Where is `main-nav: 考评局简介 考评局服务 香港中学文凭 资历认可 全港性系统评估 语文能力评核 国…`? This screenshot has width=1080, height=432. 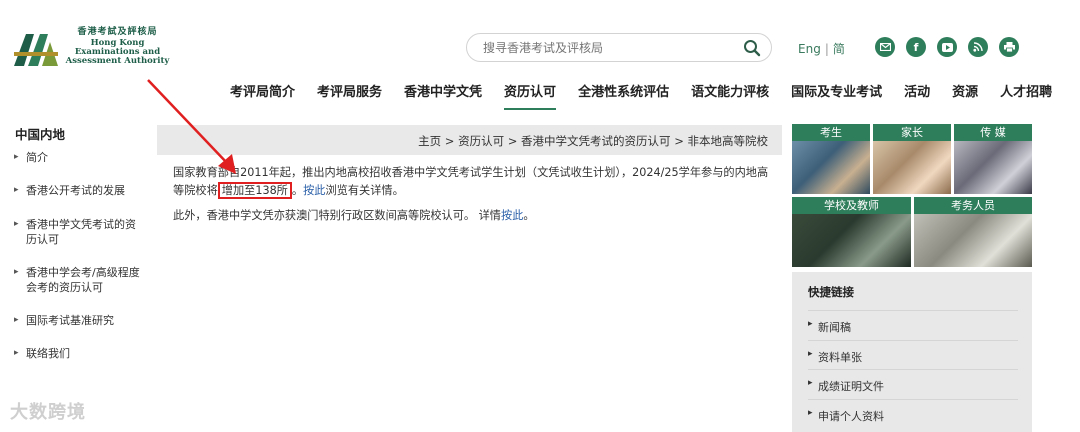
main-nav: 考评局简介 考评局服务 香港中学文凭 资历认可 全港性系统评估 语文能力评核 国… is located at coordinates (652, 95).